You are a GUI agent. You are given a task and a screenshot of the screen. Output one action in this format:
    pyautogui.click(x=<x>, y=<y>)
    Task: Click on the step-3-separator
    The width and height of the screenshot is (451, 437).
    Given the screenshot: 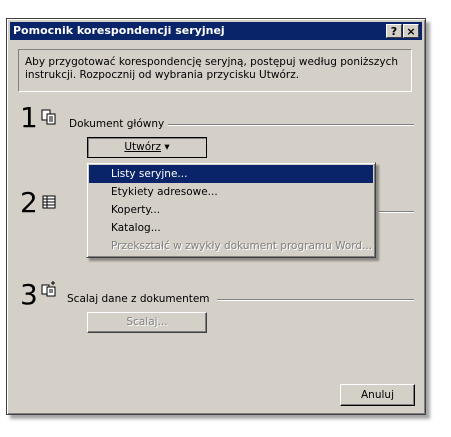 What is the action you would take?
    pyautogui.click(x=315, y=300)
    